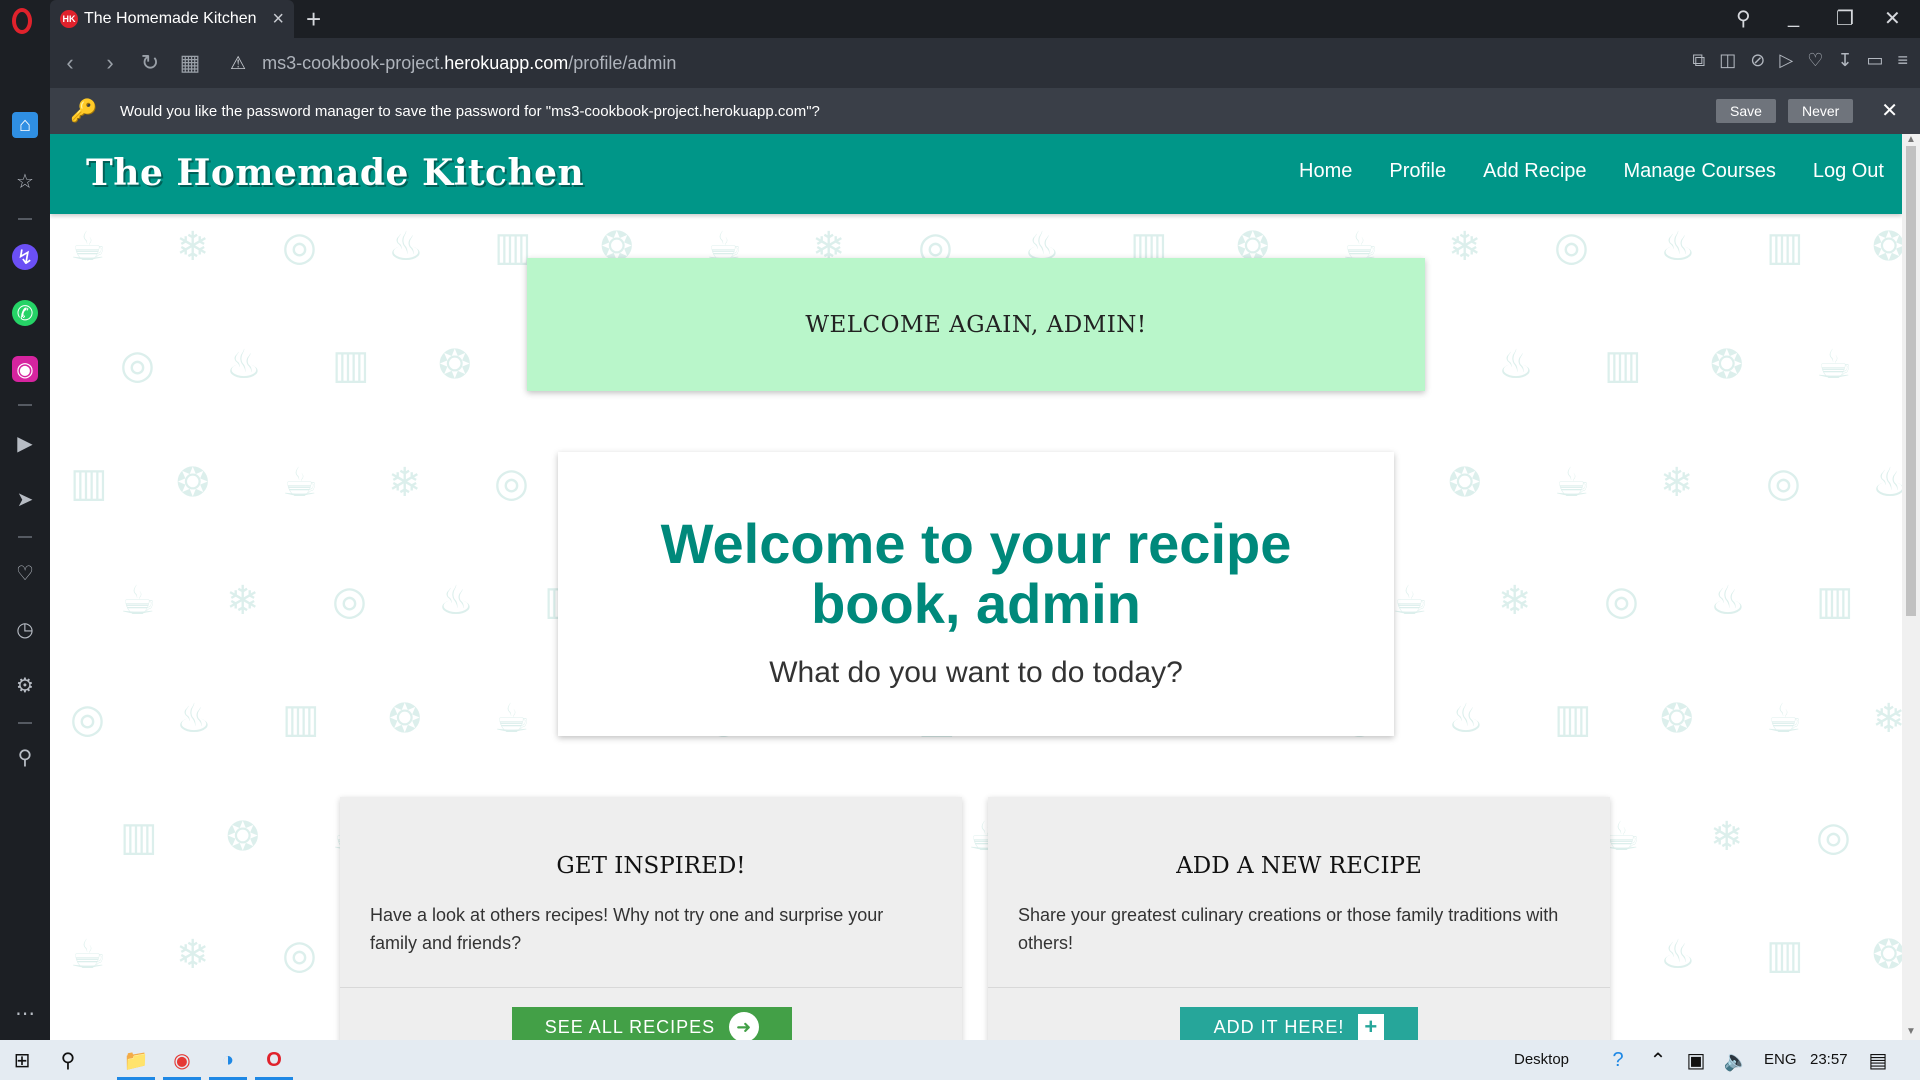  Describe the element at coordinates (228, 1060) in the screenshot. I see `edge-icon: ◑` at that location.